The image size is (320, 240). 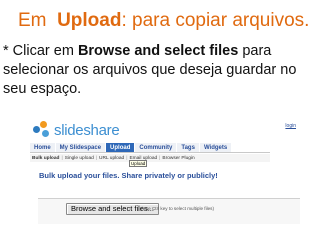 I want to click on title-bold: Upload, so click(x=89, y=20).